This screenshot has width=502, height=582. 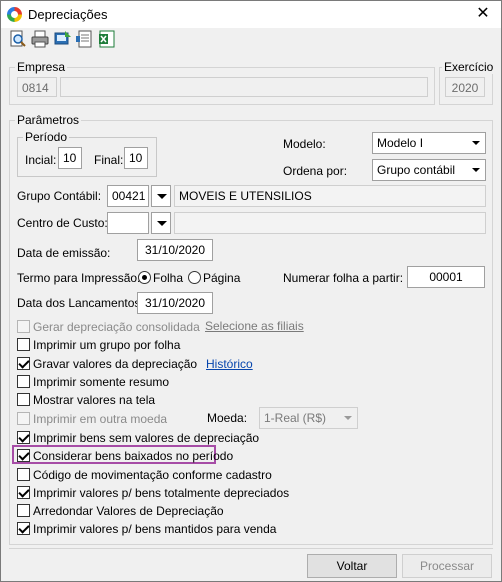 I want to click on ordena-label: Ordena por:, so click(x=315, y=171).